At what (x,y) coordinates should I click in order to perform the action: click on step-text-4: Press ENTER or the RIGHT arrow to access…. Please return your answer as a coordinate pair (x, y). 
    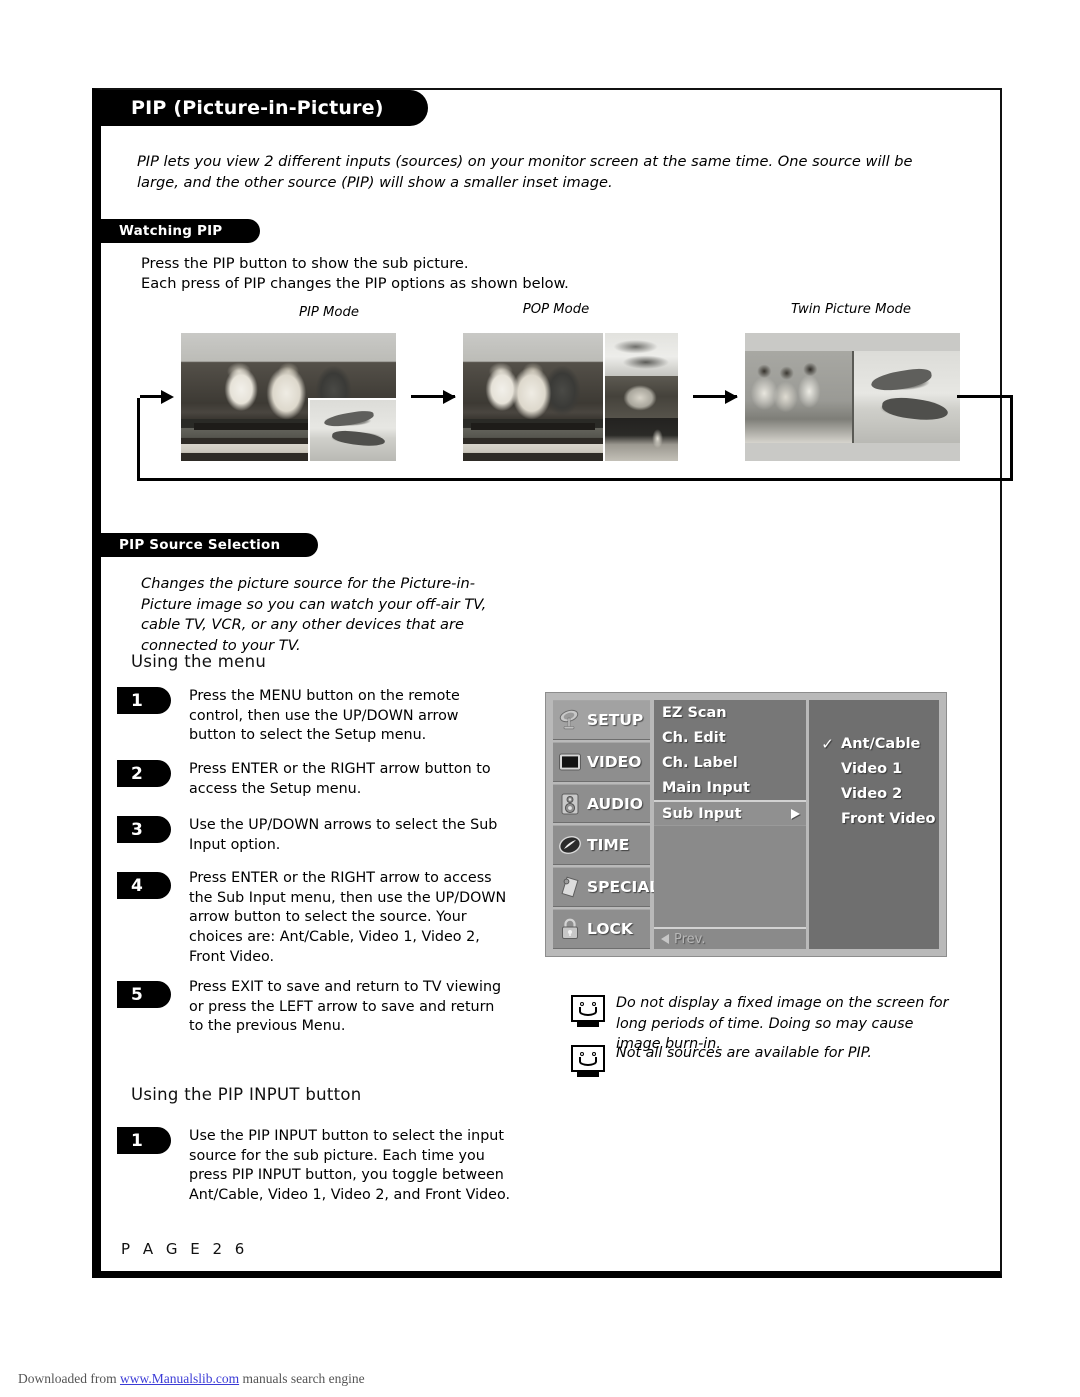
    Looking at the image, I should click on (348, 917).